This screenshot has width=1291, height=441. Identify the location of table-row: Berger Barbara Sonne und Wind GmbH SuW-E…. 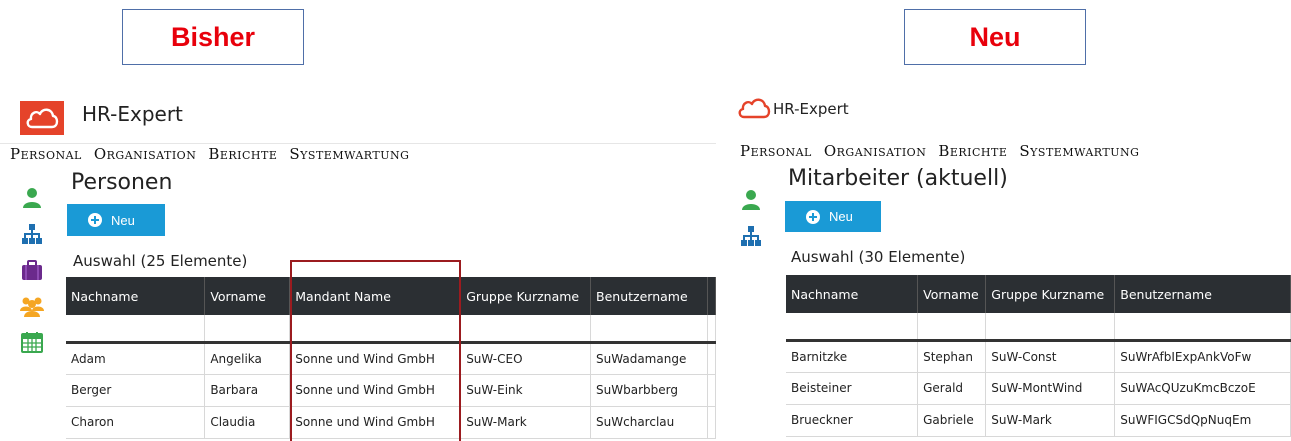
(391, 390).